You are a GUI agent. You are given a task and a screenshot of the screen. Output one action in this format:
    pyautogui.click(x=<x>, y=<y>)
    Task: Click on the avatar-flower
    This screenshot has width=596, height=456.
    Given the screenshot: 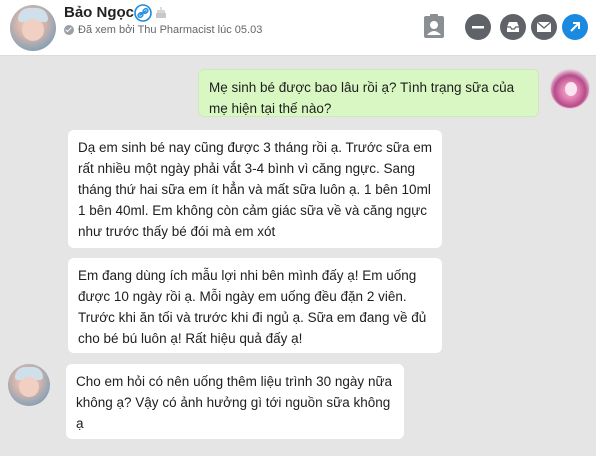 What is the action you would take?
    pyautogui.click(x=571, y=89)
    